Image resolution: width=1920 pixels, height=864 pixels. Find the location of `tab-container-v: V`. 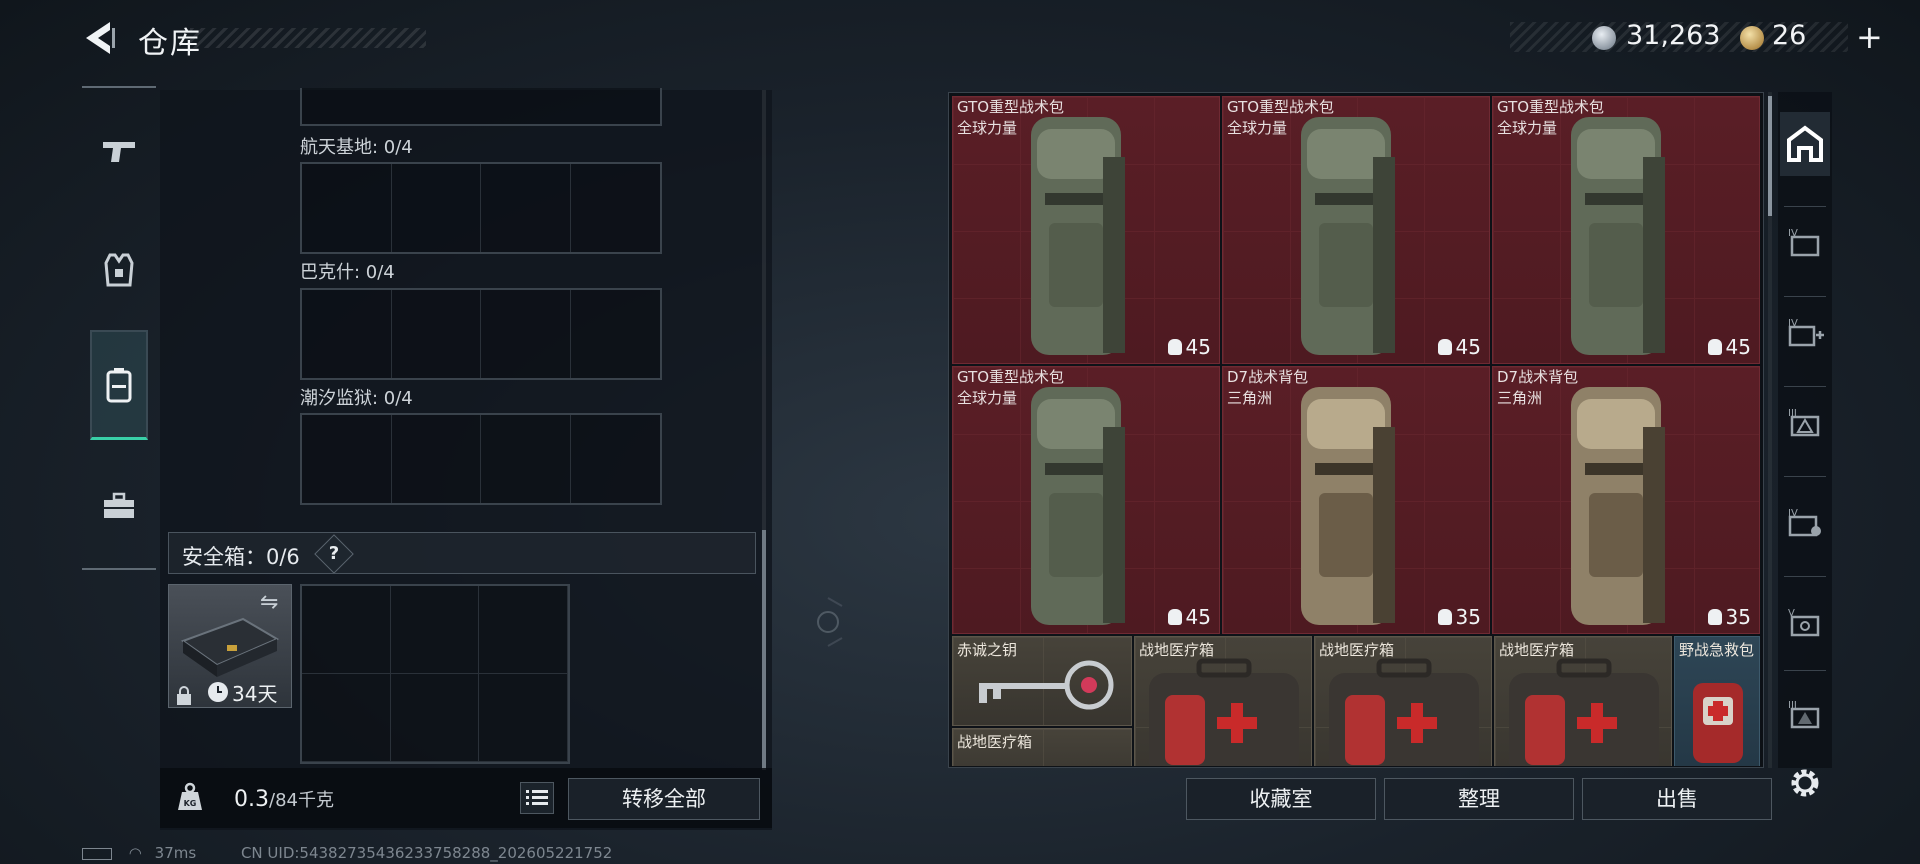

tab-container-v: V is located at coordinates (1805, 622).